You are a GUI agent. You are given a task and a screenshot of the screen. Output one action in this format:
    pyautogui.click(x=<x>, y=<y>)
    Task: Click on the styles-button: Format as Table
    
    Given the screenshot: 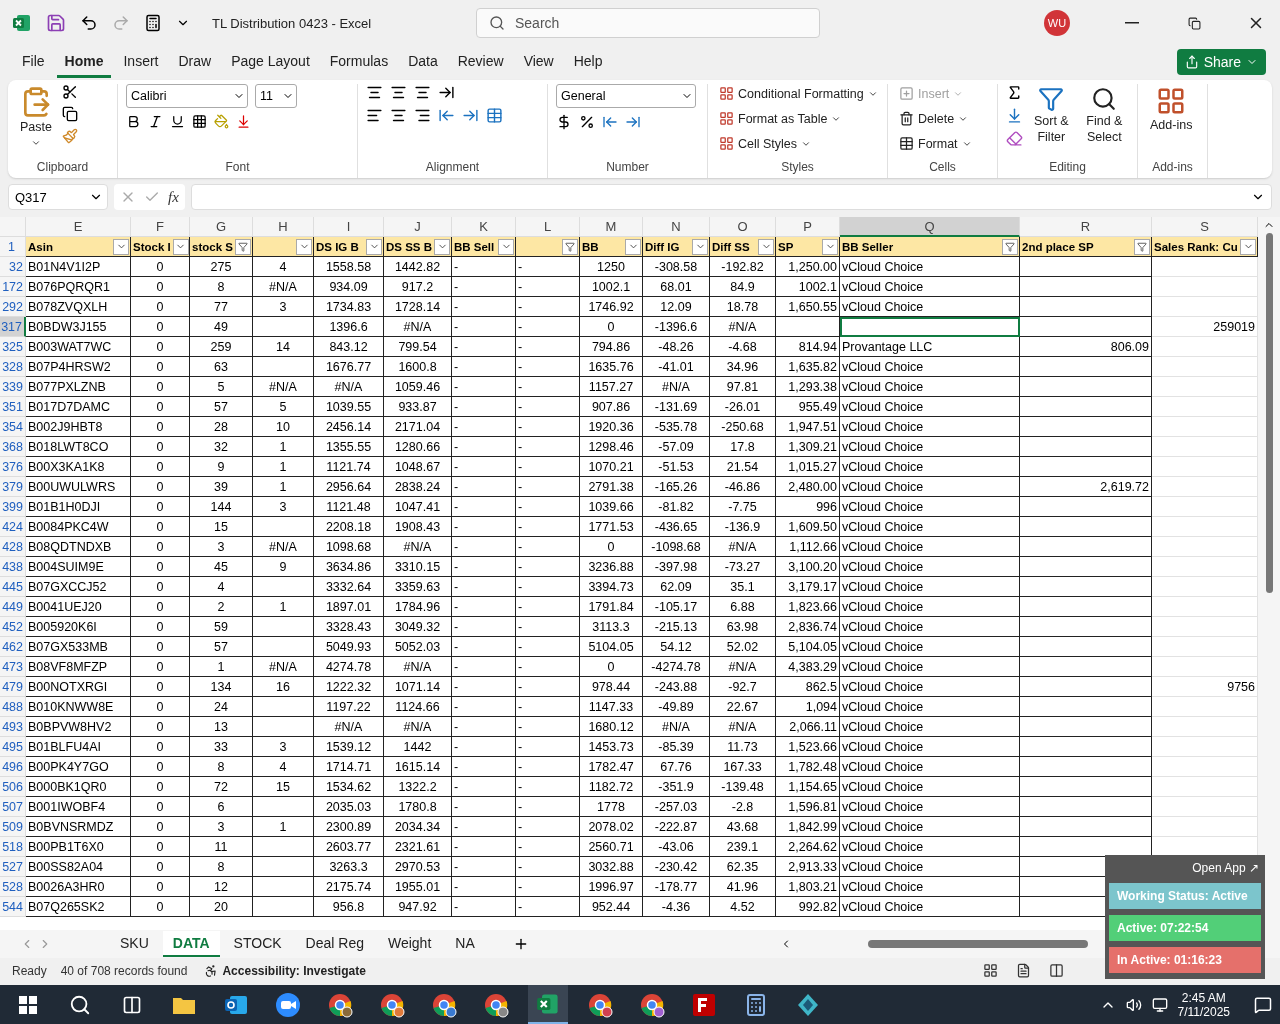 What is the action you would take?
    pyautogui.click(x=780, y=118)
    